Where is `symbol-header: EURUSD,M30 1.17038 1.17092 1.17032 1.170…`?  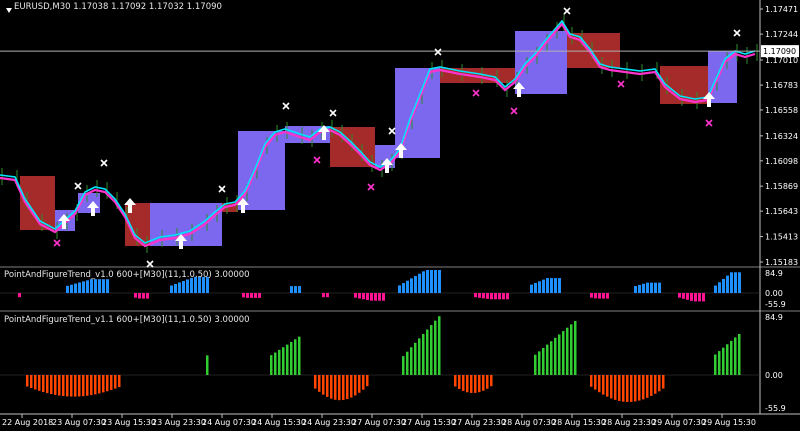
symbol-header: EURUSD,M30 1.17038 1.17092 1.17032 1.170… is located at coordinates (112, 7).